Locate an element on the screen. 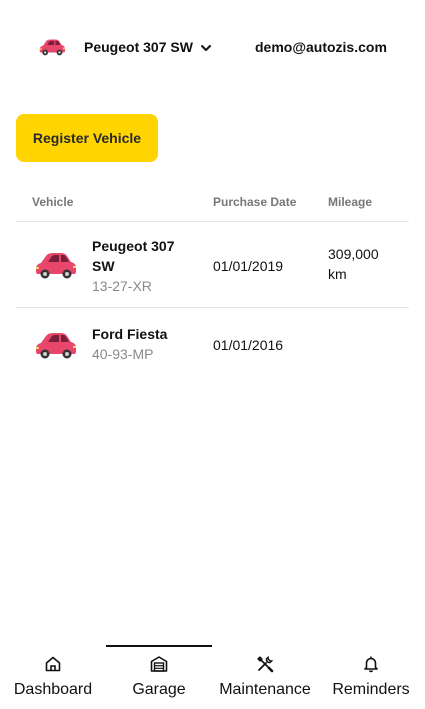 The width and height of the screenshot is (425, 709). nav-label: Maintenance is located at coordinates (265, 689).